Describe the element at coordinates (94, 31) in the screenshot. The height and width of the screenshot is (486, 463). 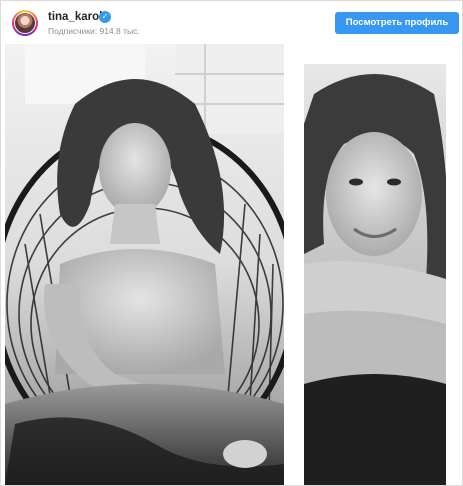
I see `followers-count: Подписчики: 914.8 тыс.` at that location.